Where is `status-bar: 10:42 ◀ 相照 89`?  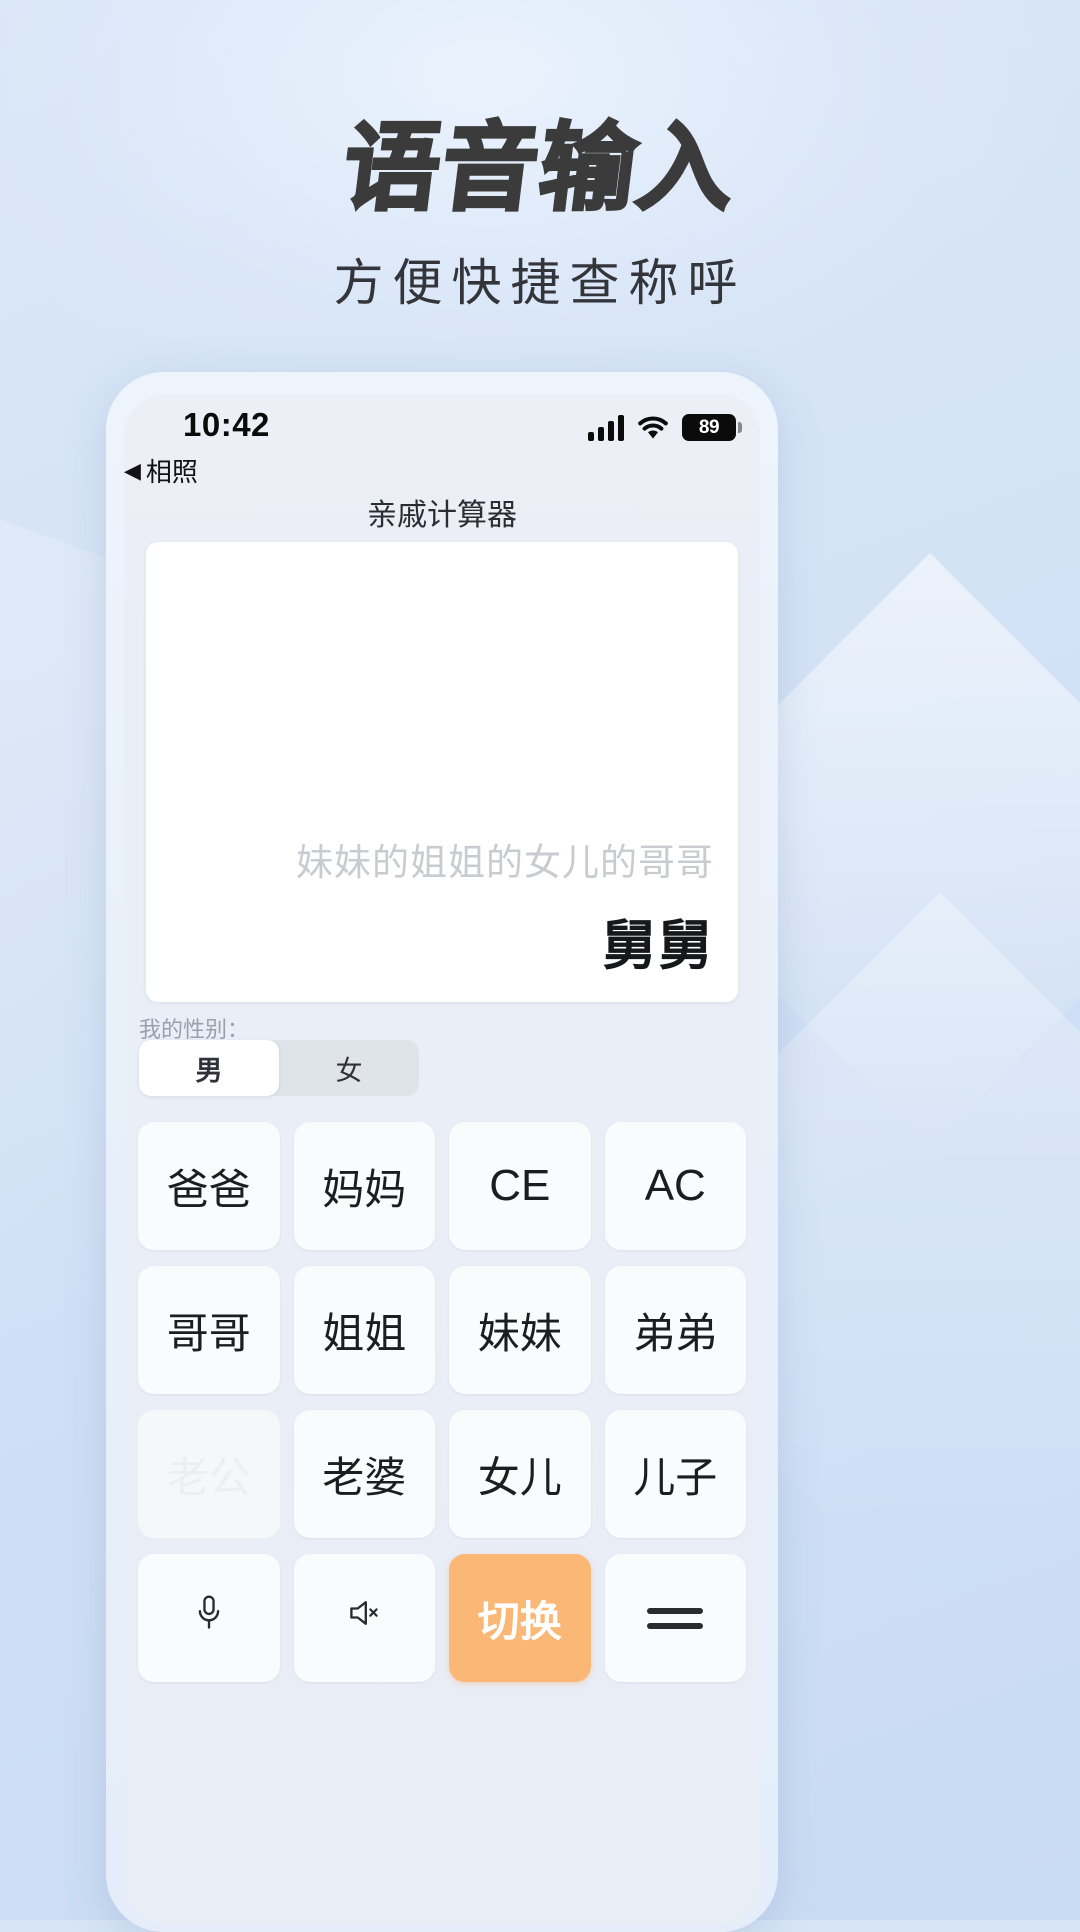 status-bar: 10:42 ◀ 相照 89 is located at coordinates (442, 440).